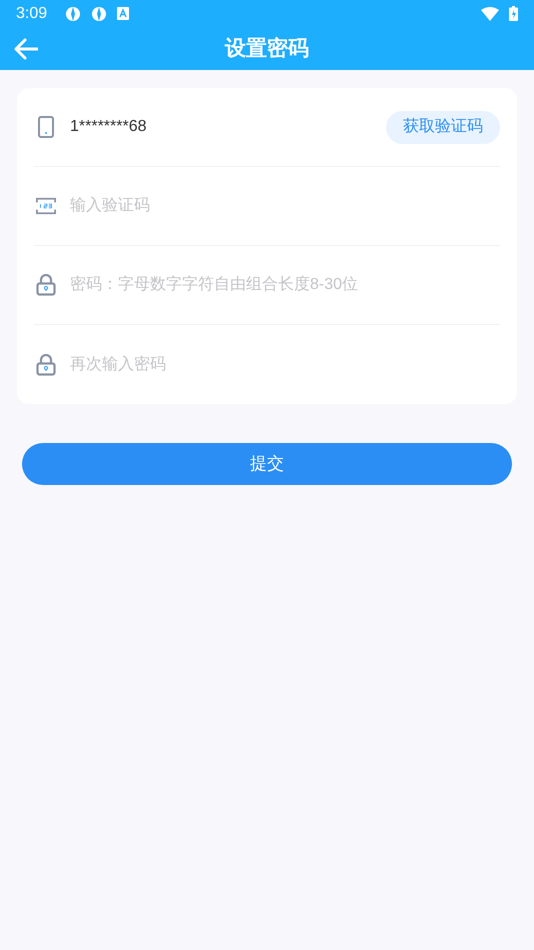 The height and width of the screenshot is (950, 534). I want to click on page-title: 设置密码, so click(267, 49).